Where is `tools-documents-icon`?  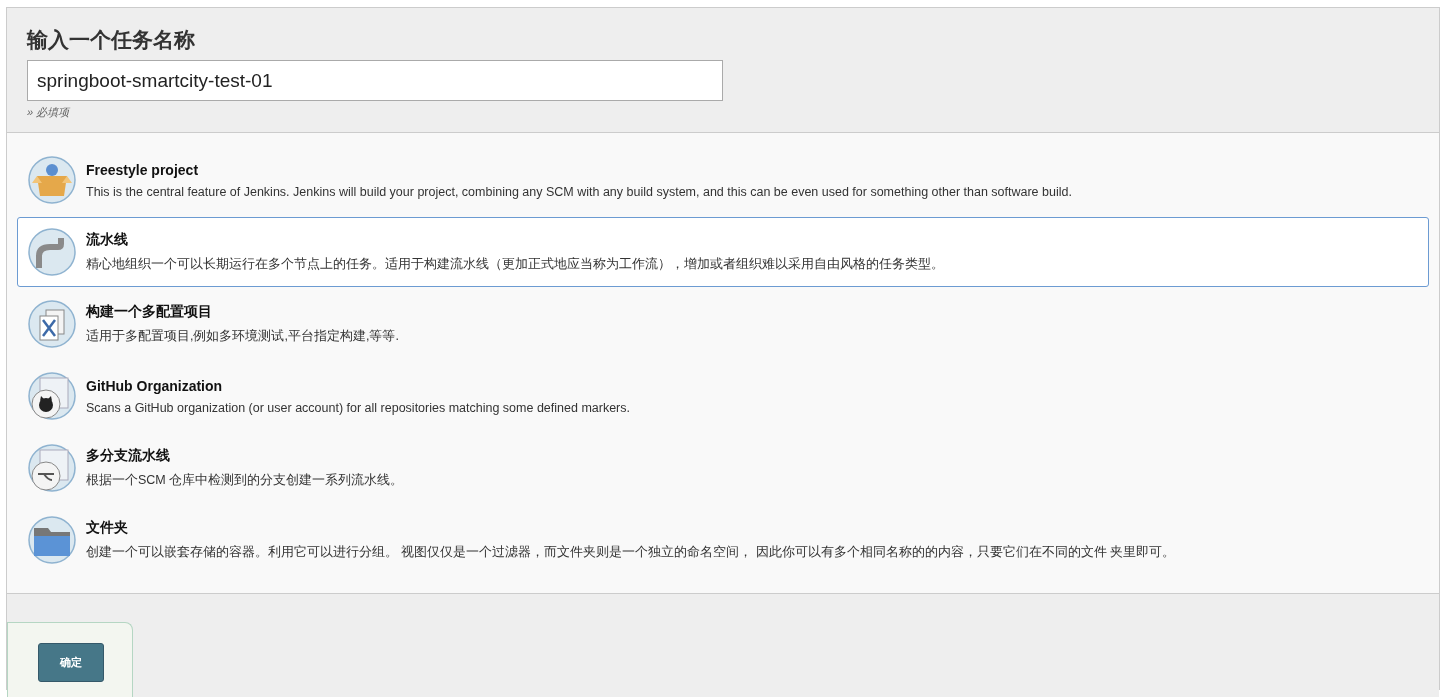
tools-documents-icon is located at coordinates (52, 324).